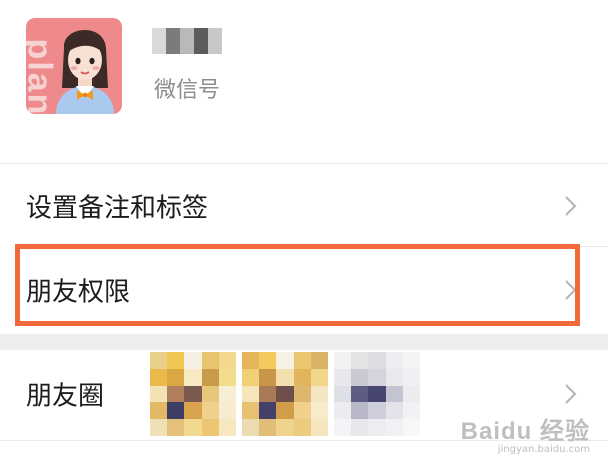 The height and width of the screenshot is (461, 608). Describe the element at coordinates (187, 90) in the screenshot. I see `wechat-id-label: 微信号` at that location.